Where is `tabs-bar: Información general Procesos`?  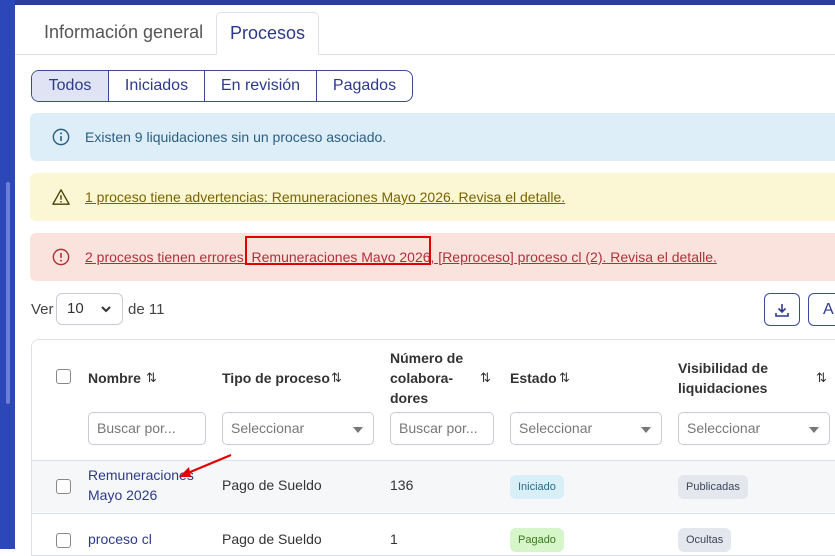 tabs-bar: Información general Procesos is located at coordinates (425, 30).